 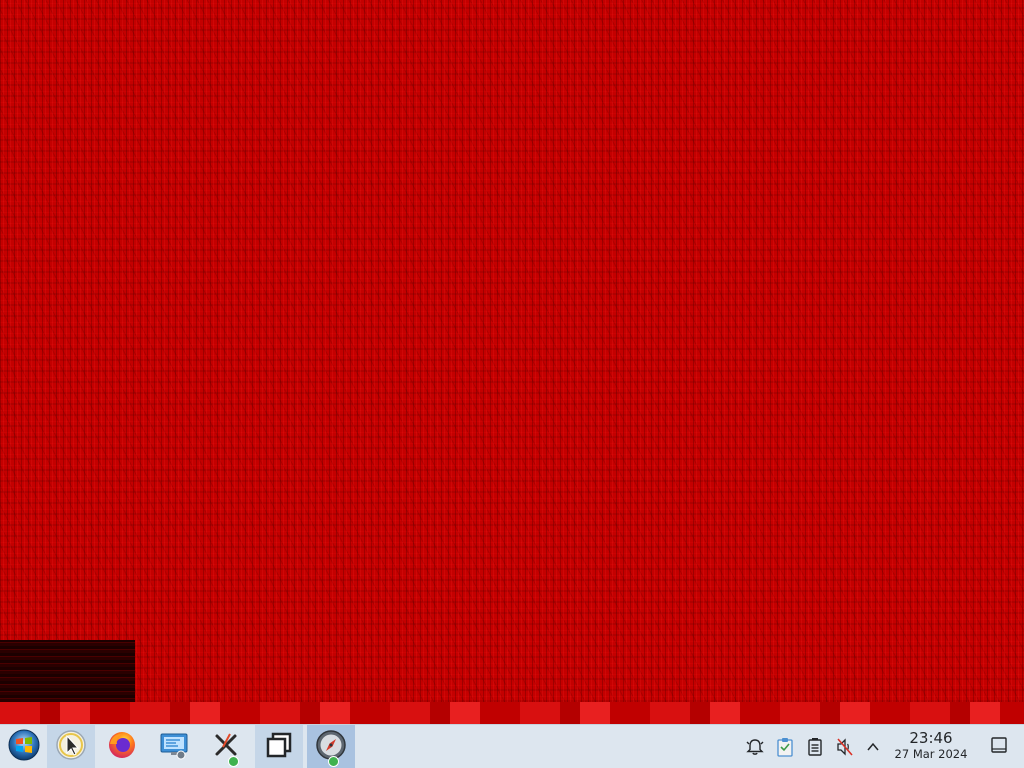 I want to click on clock-date: 27 Mar 2024, so click(x=931, y=754).